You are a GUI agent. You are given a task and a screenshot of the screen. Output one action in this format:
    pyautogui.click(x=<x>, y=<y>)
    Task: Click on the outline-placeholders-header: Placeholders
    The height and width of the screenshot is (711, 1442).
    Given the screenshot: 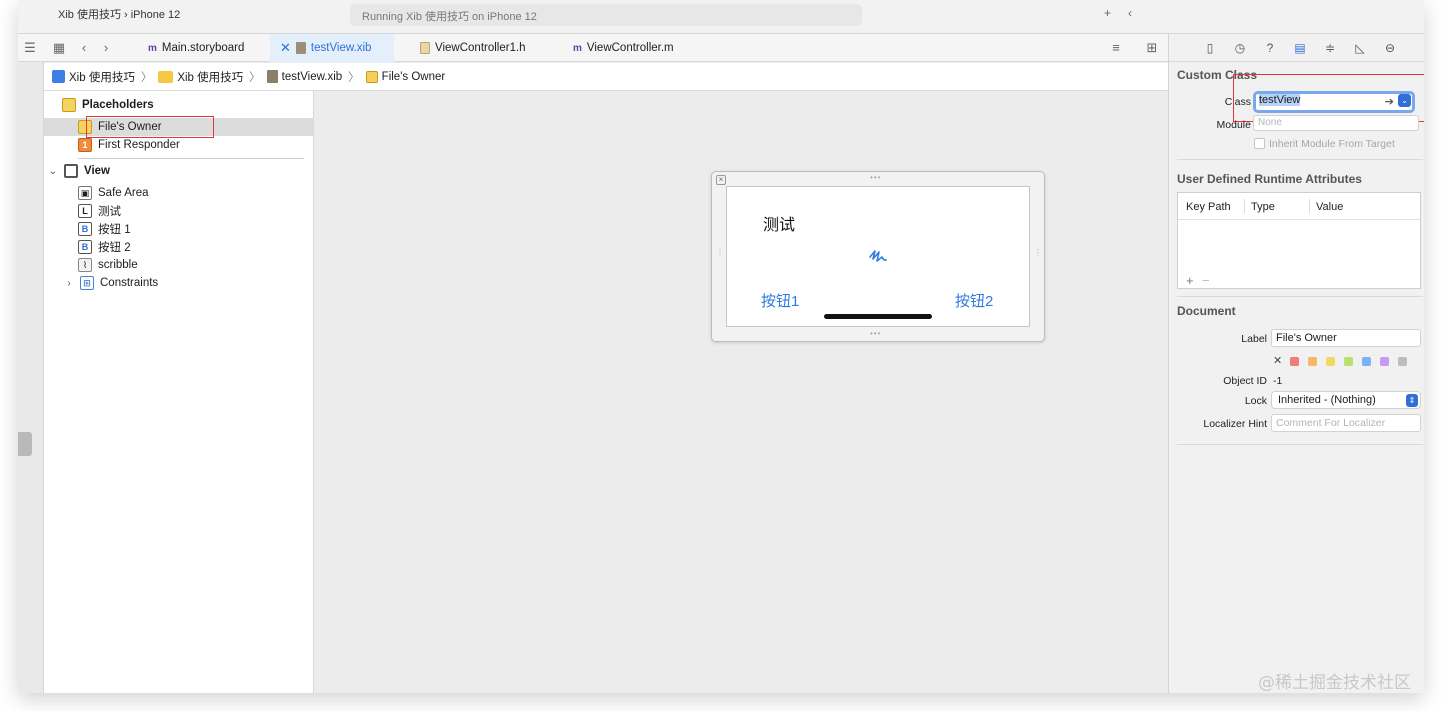 What is the action you would take?
    pyautogui.click(x=179, y=105)
    